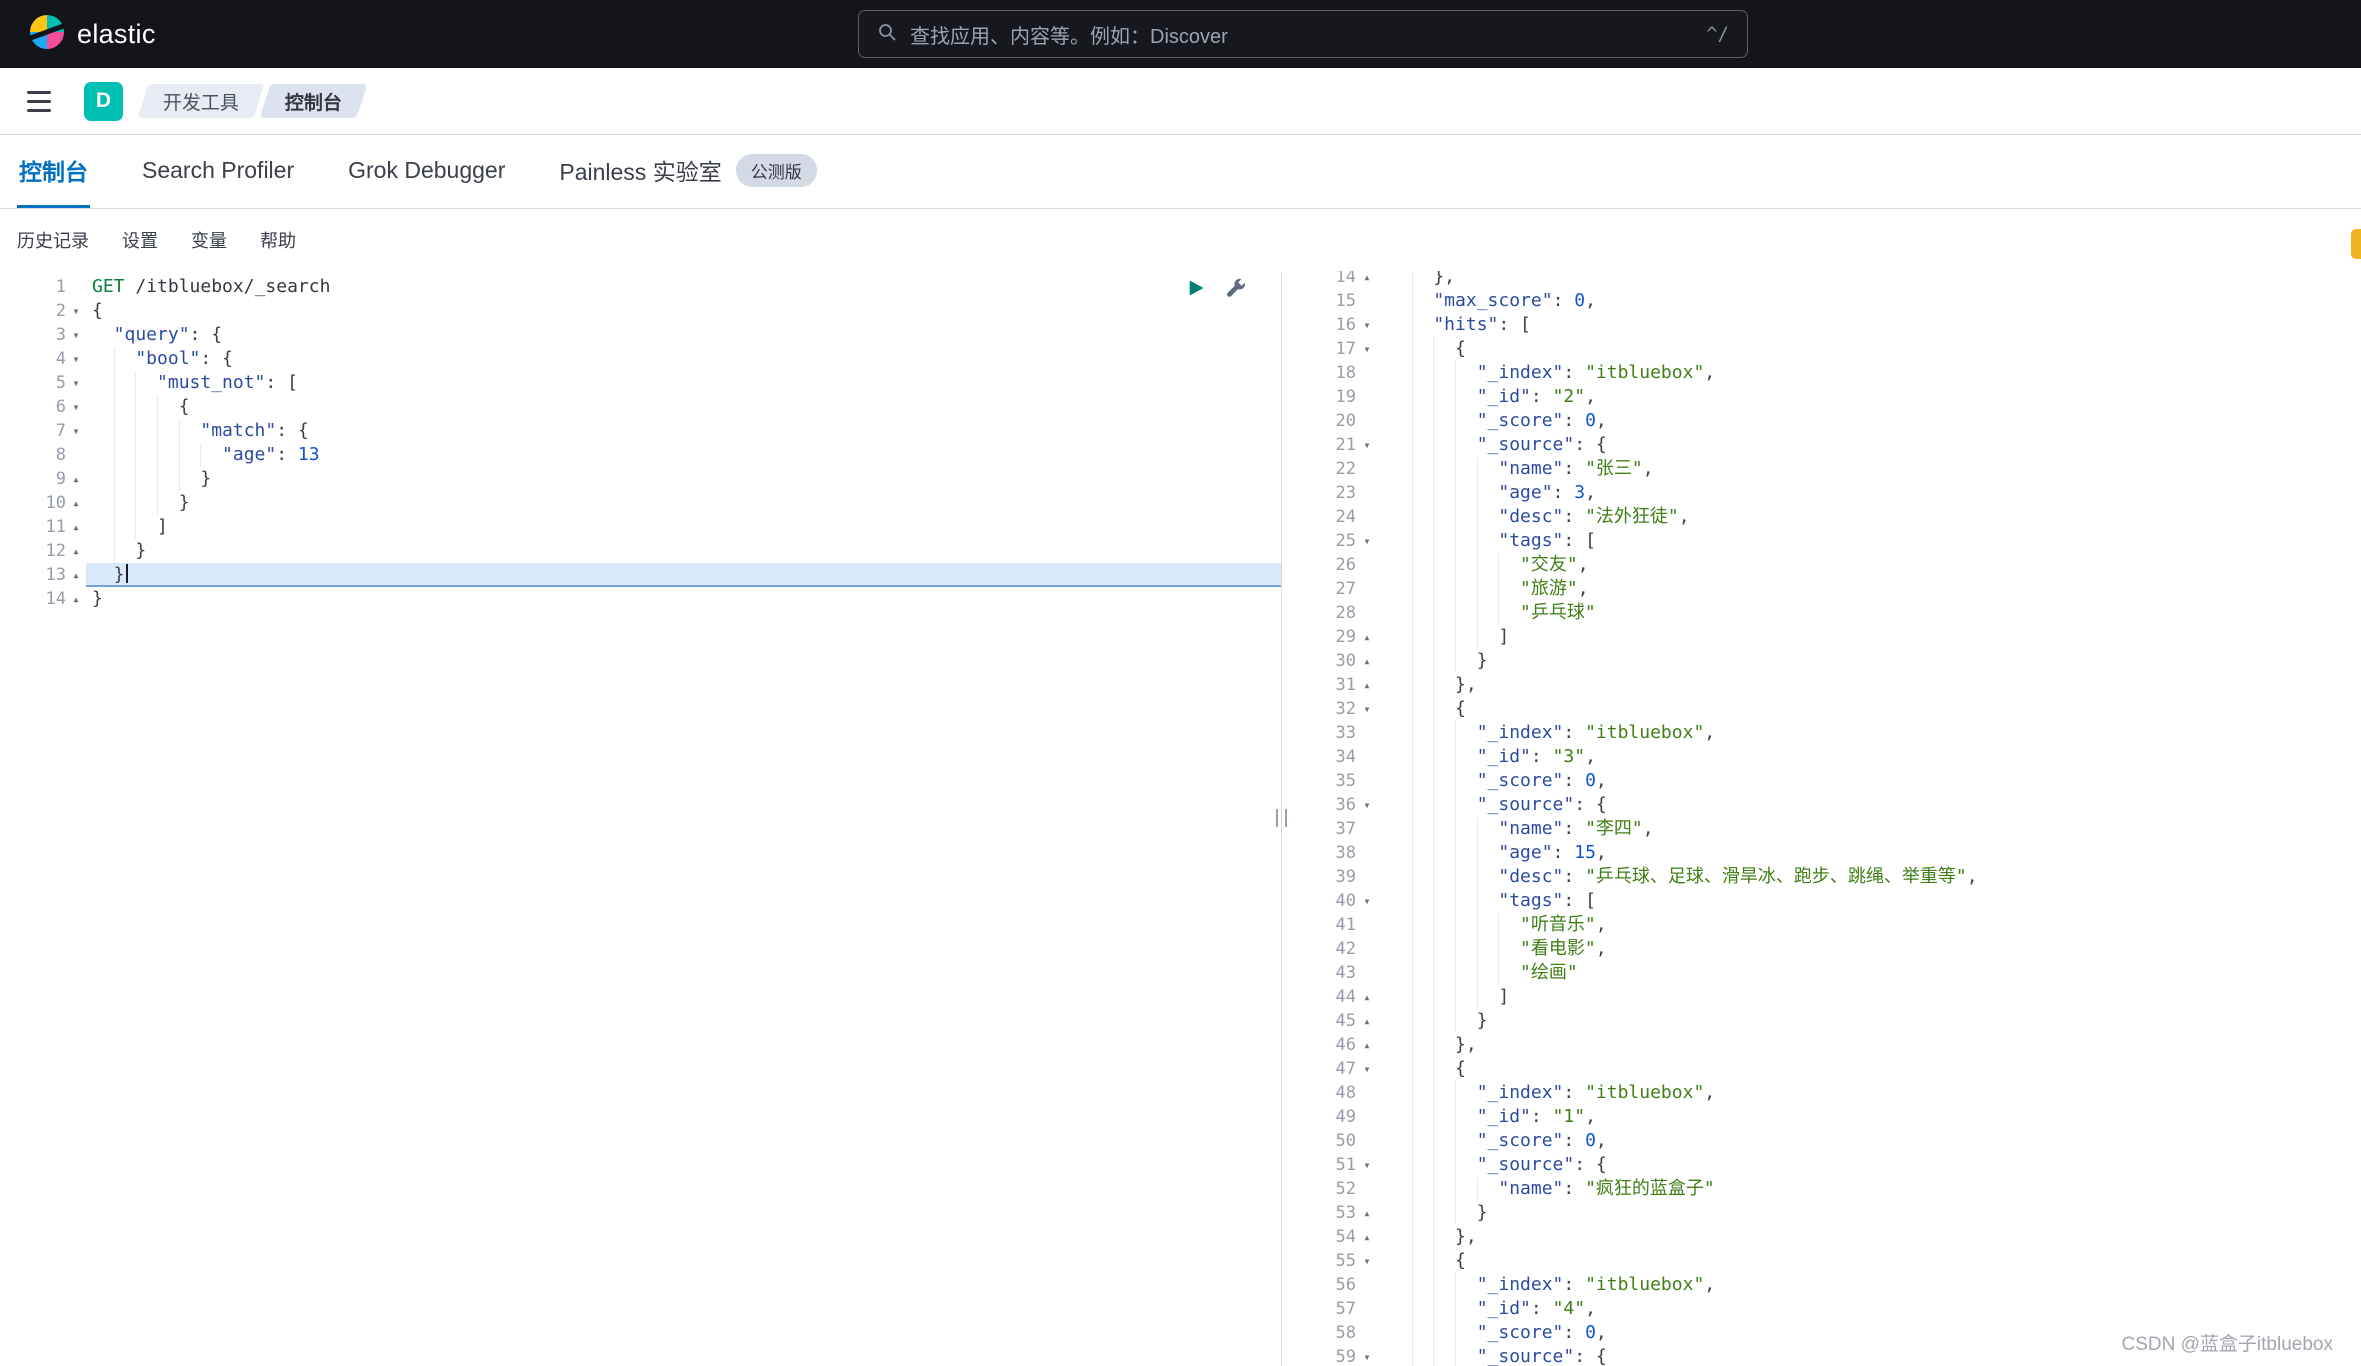 The height and width of the screenshot is (1366, 2361). Describe the element at coordinates (1821, 781) in the screenshot. I see `response-line: 35 "_score": 0,` at that location.